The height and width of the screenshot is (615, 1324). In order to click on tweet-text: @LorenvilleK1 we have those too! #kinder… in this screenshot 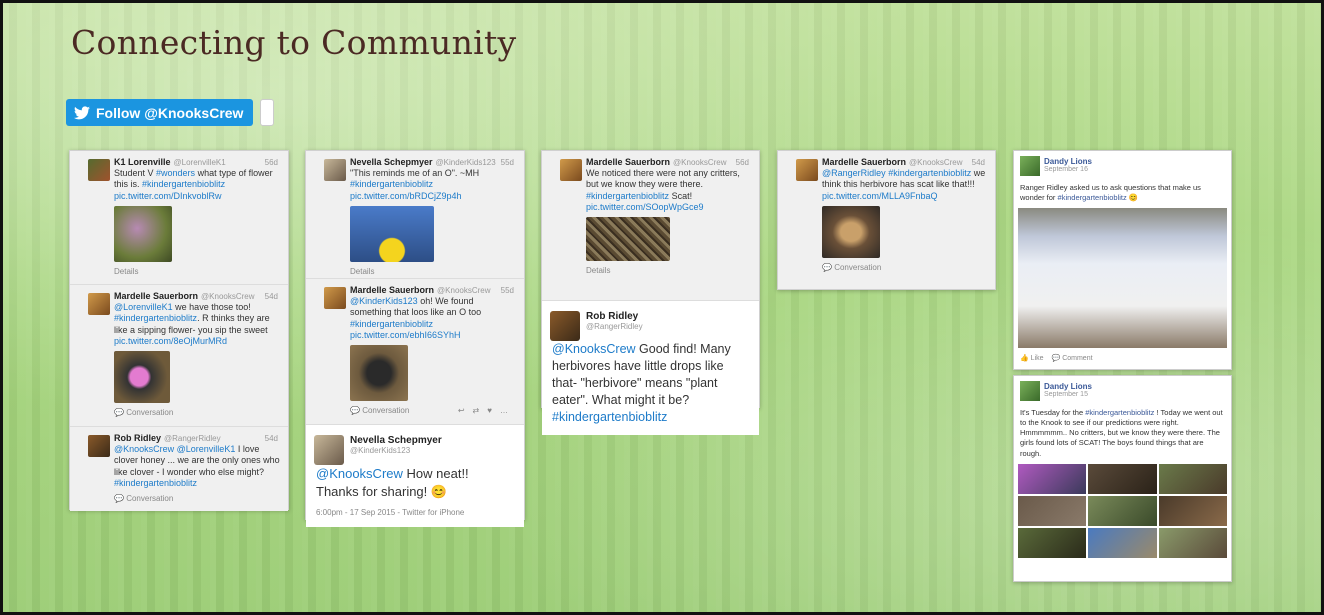, I will do `click(192, 324)`.